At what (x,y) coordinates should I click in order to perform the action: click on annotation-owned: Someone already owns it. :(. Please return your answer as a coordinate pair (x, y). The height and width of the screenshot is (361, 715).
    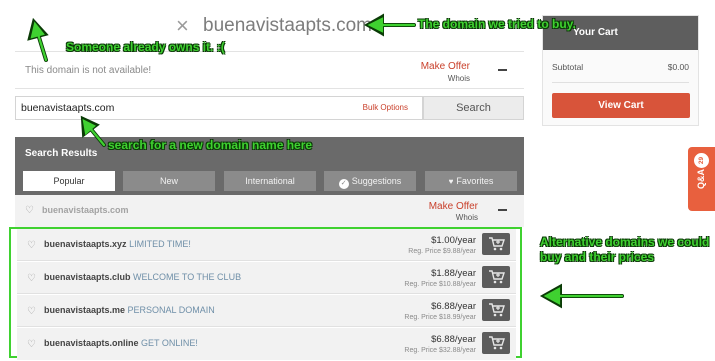
    Looking at the image, I should click on (145, 47).